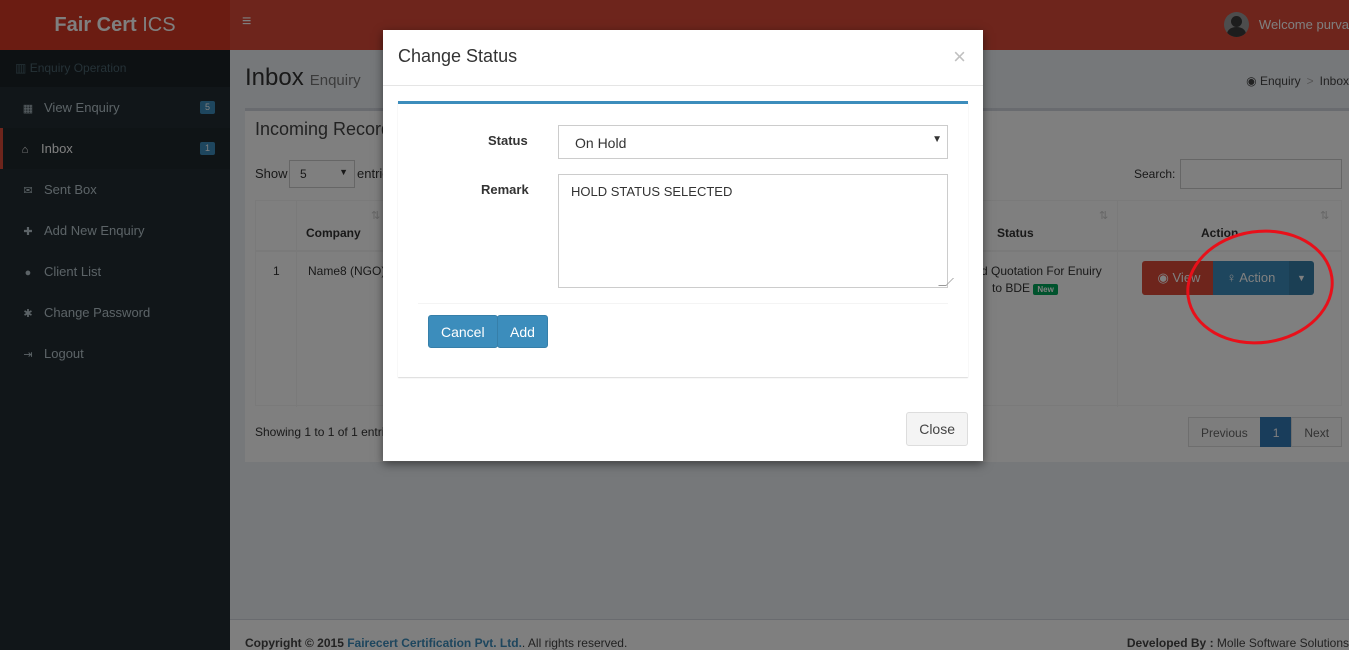  Describe the element at coordinates (937, 139) in the screenshot. I see `caret-down-icon: ▼` at that location.